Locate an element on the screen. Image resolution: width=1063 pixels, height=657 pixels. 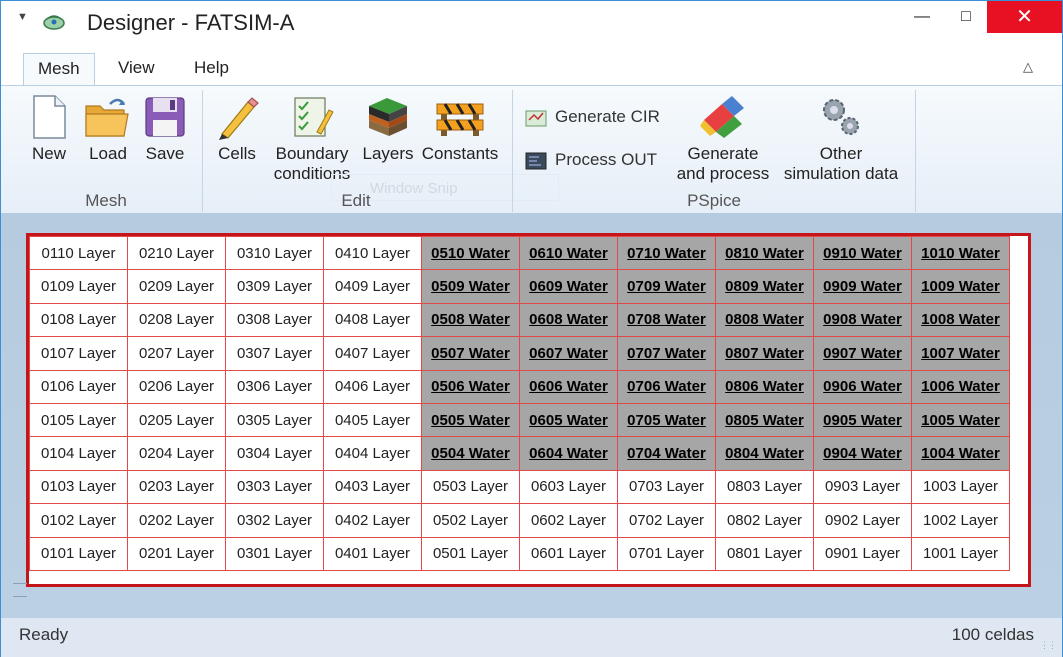
mesh-cell: 0106 Layer is located at coordinates (78, 386).